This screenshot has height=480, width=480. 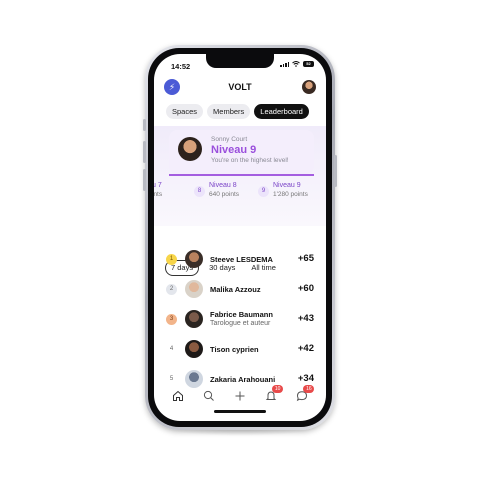 What do you see at coordinates (241, 314) in the screenshot?
I see `member-name: Fabrice Baumann` at bounding box center [241, 314].